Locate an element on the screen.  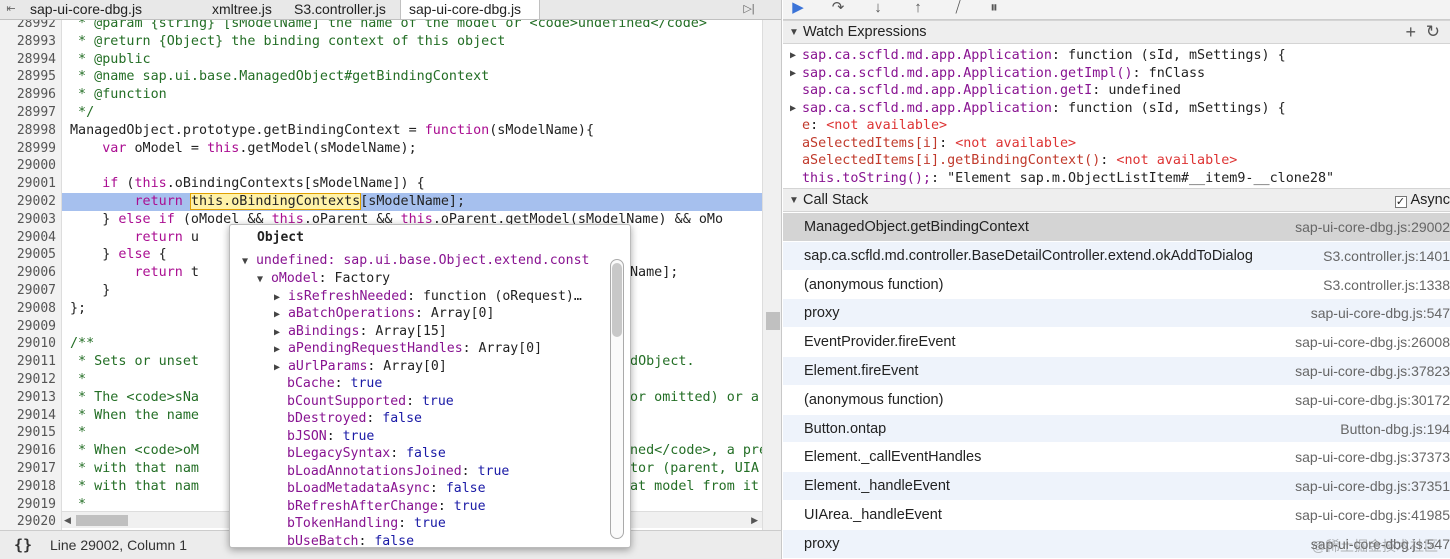
call-frame-location: sap-ui-core-dbg.js:41985 is located at coordinates (1372, 515).